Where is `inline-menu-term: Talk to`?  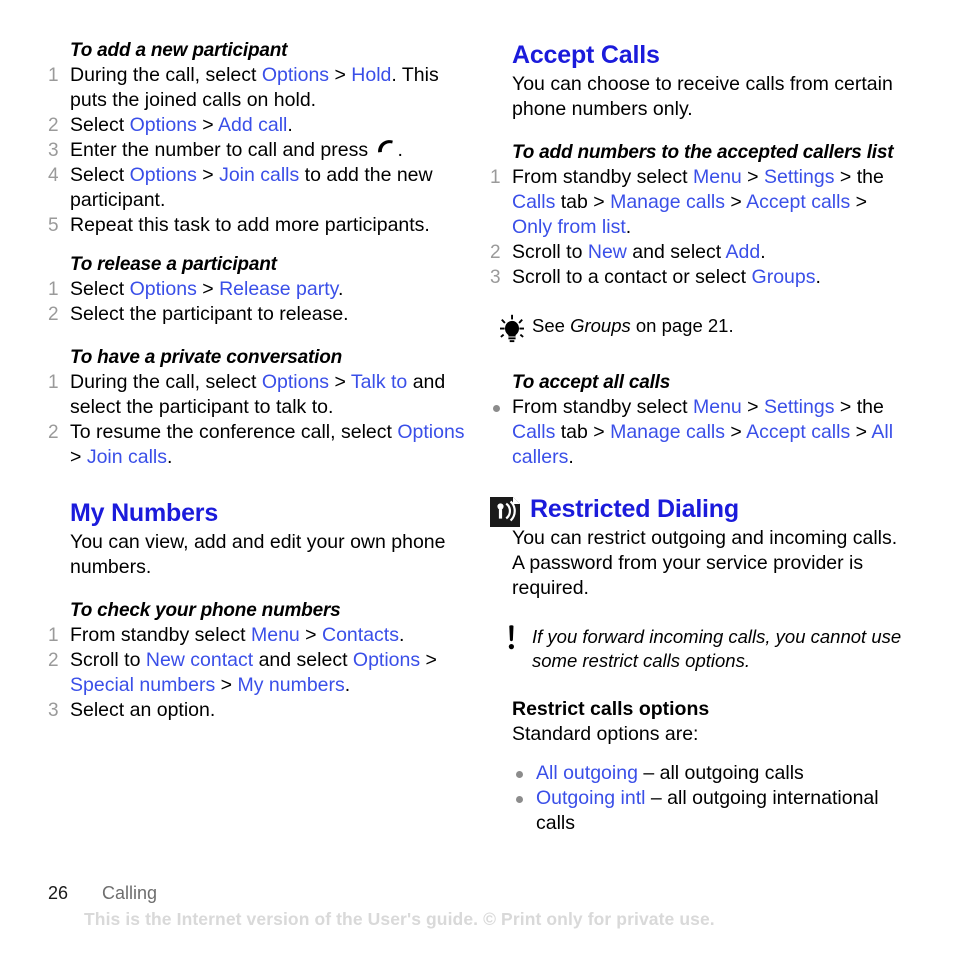 inline-menu-term: Talk to is located at coordinates (379, 382).